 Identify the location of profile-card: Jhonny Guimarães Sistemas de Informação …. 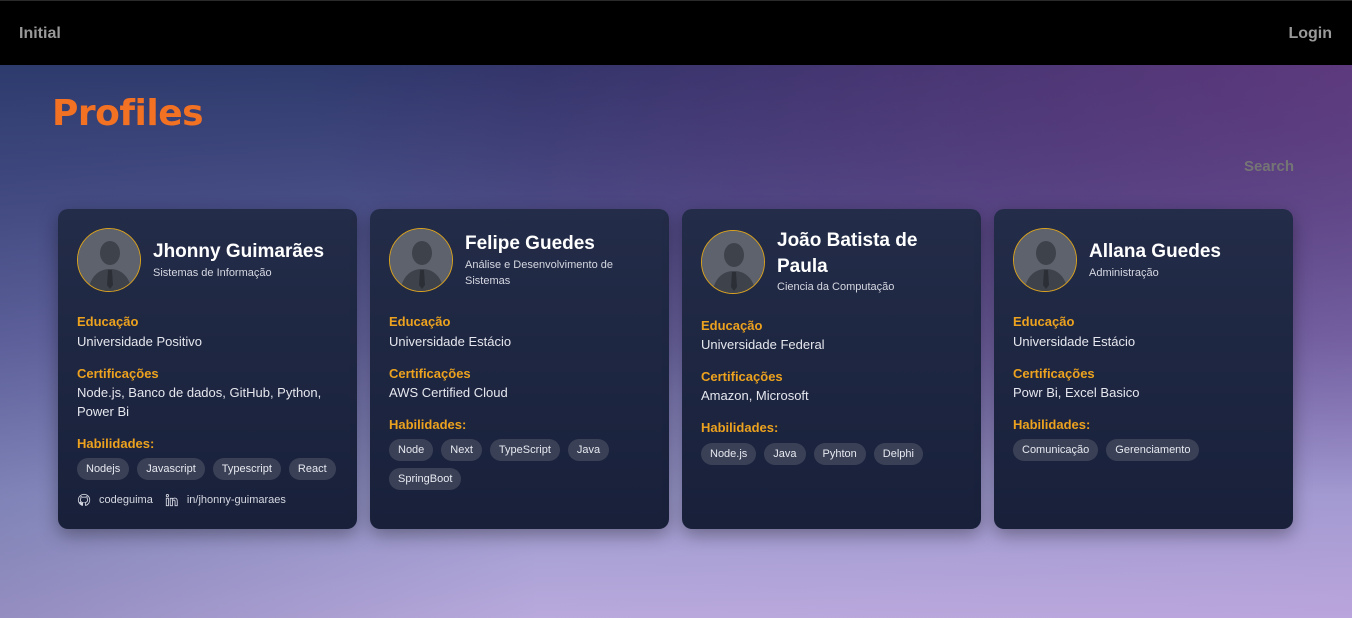
(207, 369).